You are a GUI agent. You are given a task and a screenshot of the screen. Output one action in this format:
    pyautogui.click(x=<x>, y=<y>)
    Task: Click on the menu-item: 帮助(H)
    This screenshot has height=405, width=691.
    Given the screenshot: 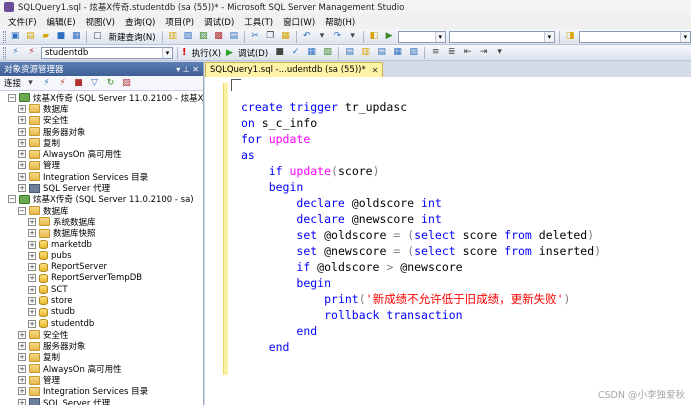 What is the action you would take?
    pyautogui.click(x=340, y=22)
    